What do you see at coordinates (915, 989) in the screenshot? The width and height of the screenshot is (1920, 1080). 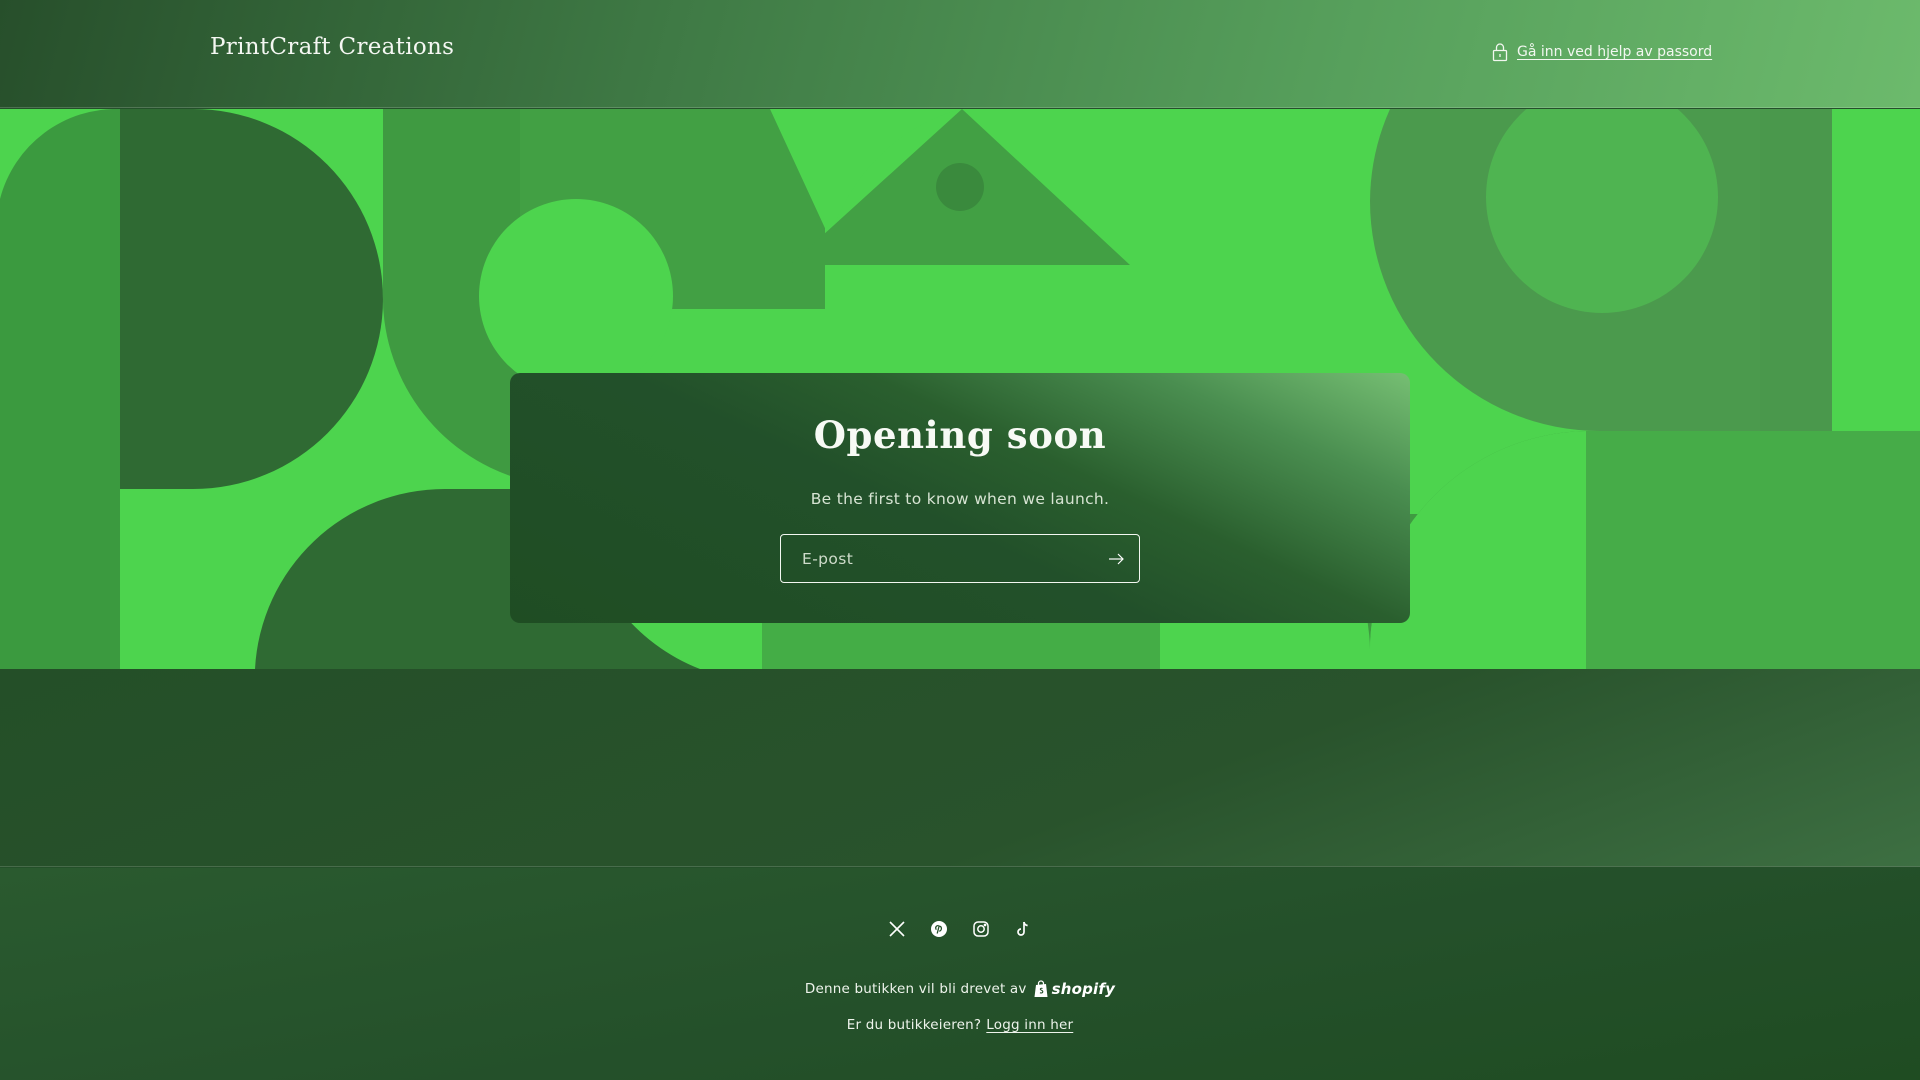 I see `powered-by-text: Denne butikken vil bli drevet av` at bounding box center [915, 989].